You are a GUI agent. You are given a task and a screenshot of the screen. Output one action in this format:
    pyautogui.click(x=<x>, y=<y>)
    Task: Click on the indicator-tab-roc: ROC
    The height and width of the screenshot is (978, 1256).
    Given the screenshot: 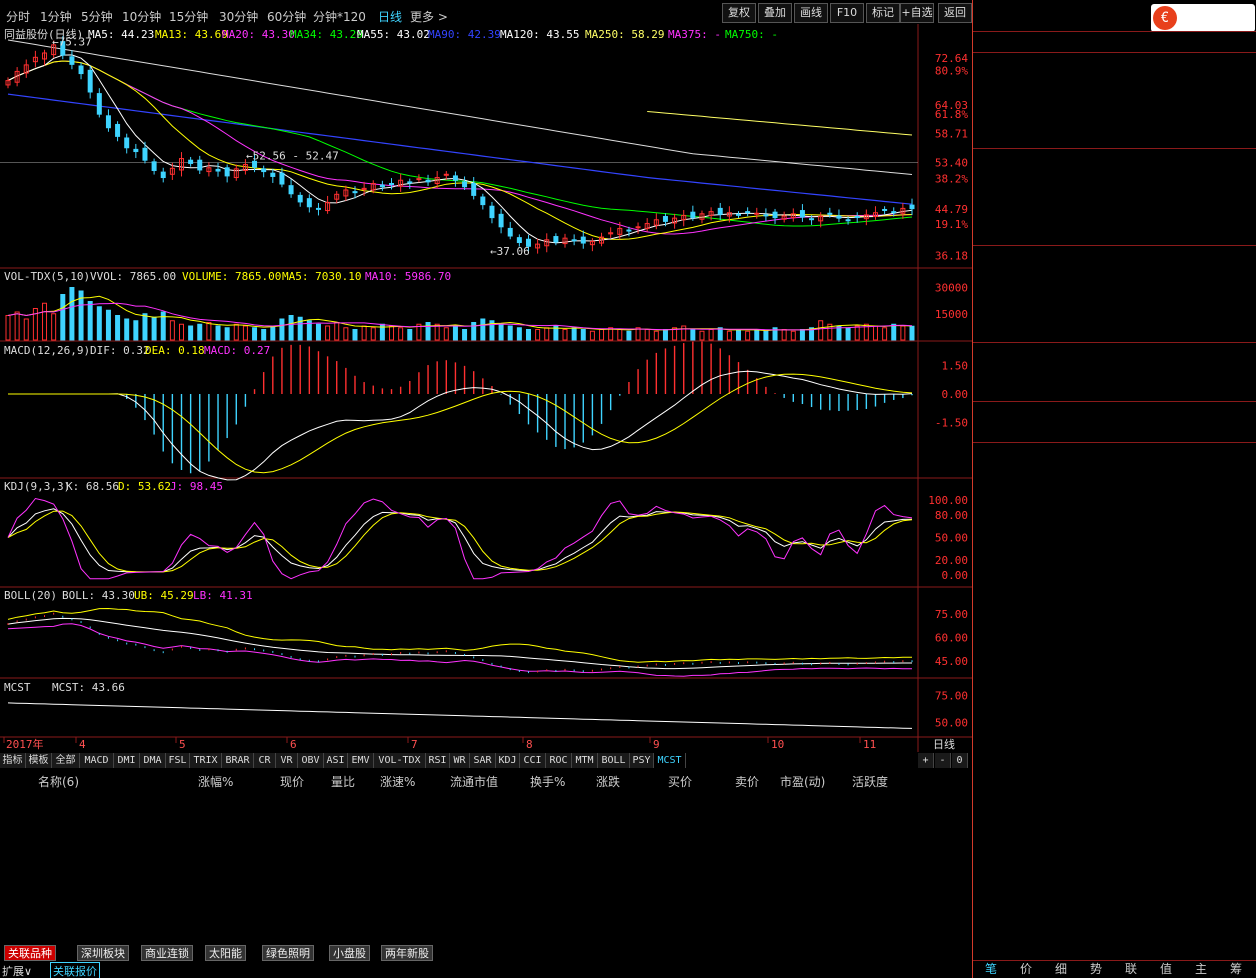 What is the action you would take?
    pyautogui.click(x=559, y=760)
    